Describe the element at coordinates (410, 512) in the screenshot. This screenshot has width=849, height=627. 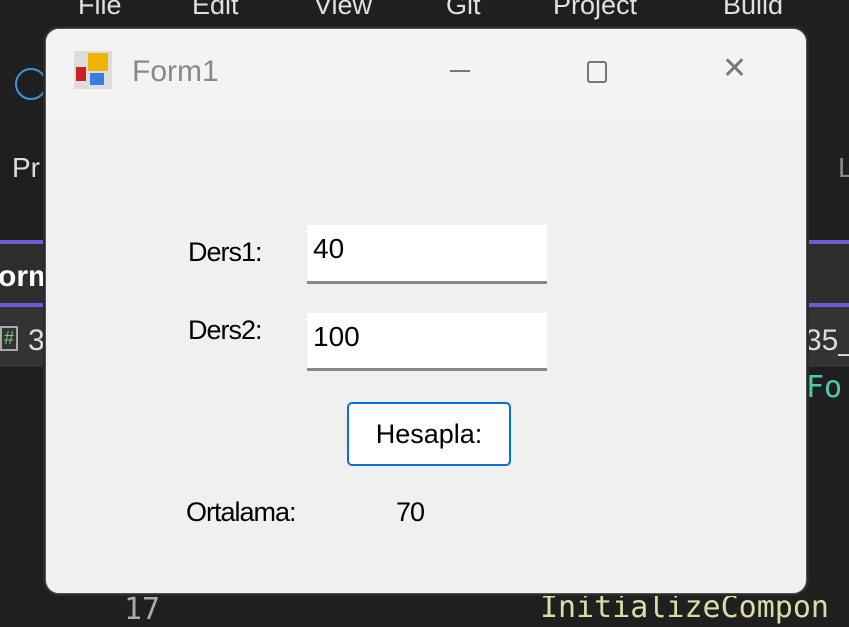
I see `ortalama-value: 70` at that location.